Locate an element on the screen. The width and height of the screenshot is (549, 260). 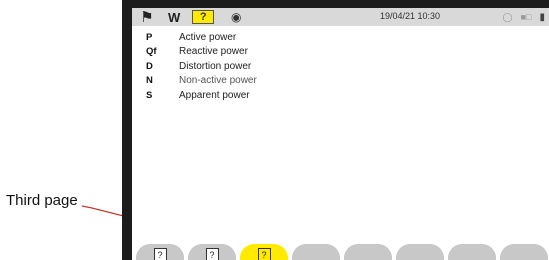
legend-row: N Non-active power is located at coordinates (201, 81).